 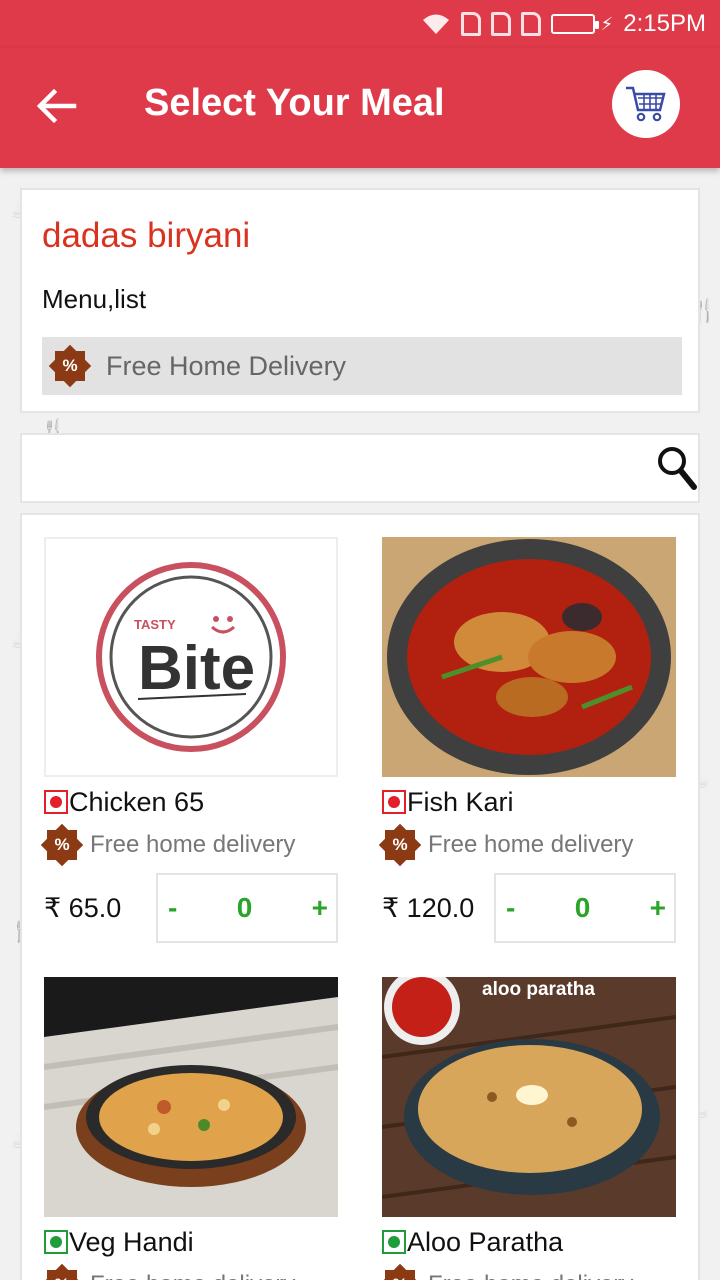 I want to click on item-name: Aloo Paratha, so click(x=485, y=1241).